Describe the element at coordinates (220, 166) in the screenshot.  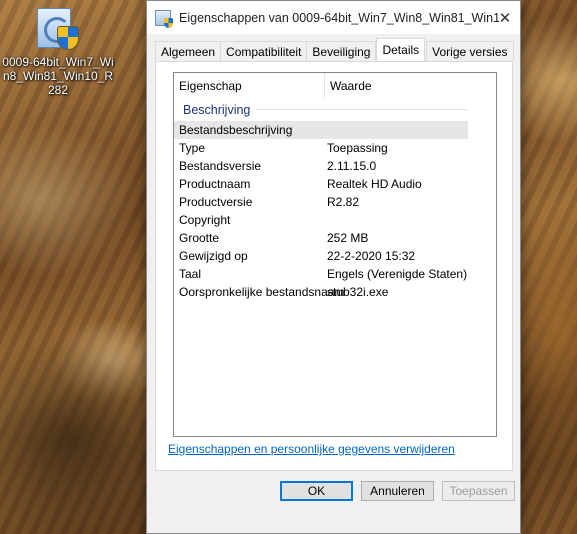
I see `property-name: Bestandsversie` at that location.